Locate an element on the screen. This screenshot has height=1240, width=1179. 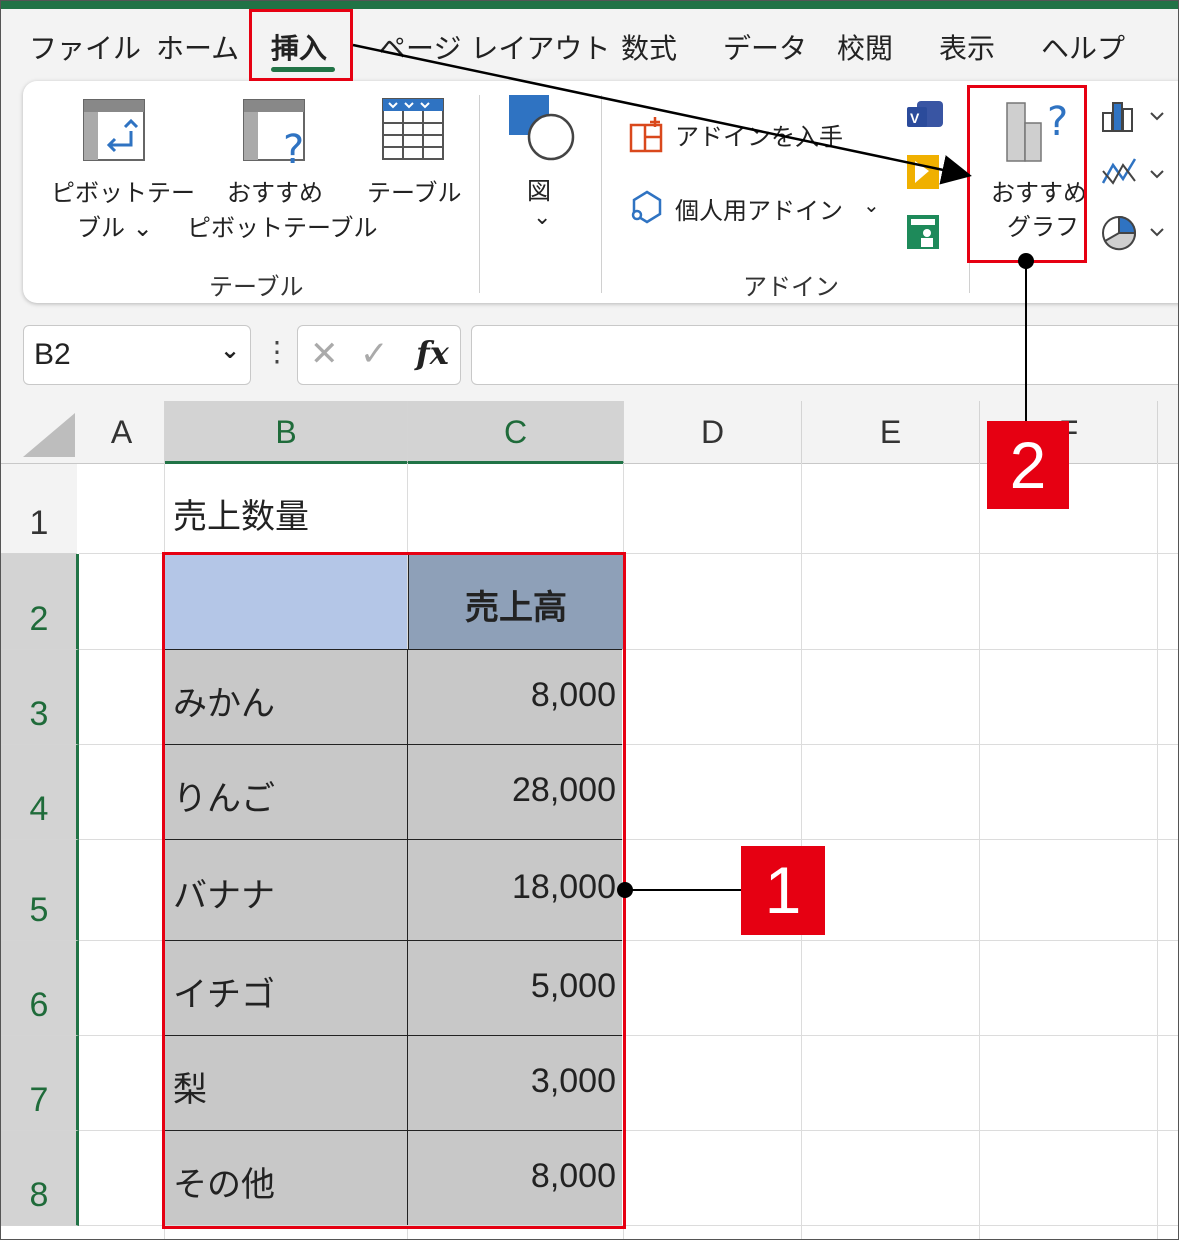
step-1-callout: 1 is located at coordinates (783, 890).